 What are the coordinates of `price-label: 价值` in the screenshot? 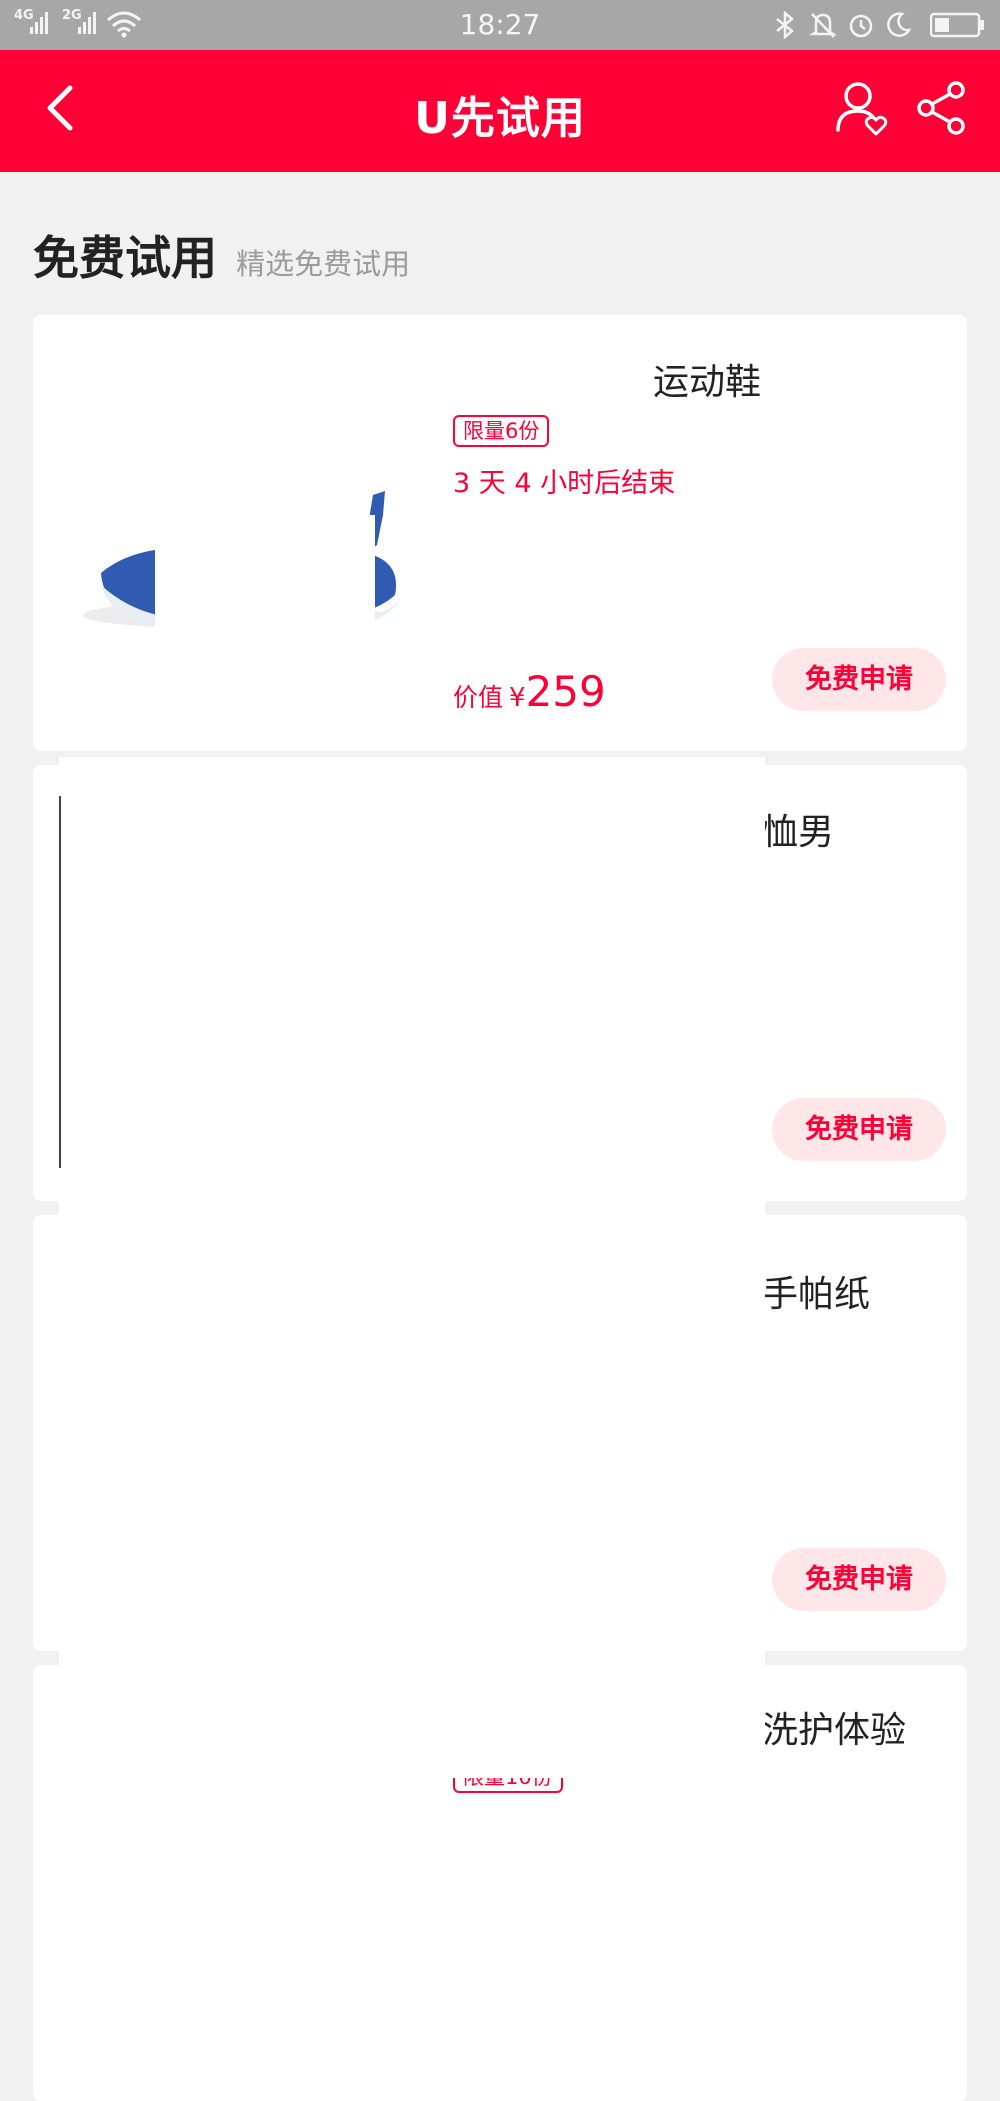 It's located at (478, 697).